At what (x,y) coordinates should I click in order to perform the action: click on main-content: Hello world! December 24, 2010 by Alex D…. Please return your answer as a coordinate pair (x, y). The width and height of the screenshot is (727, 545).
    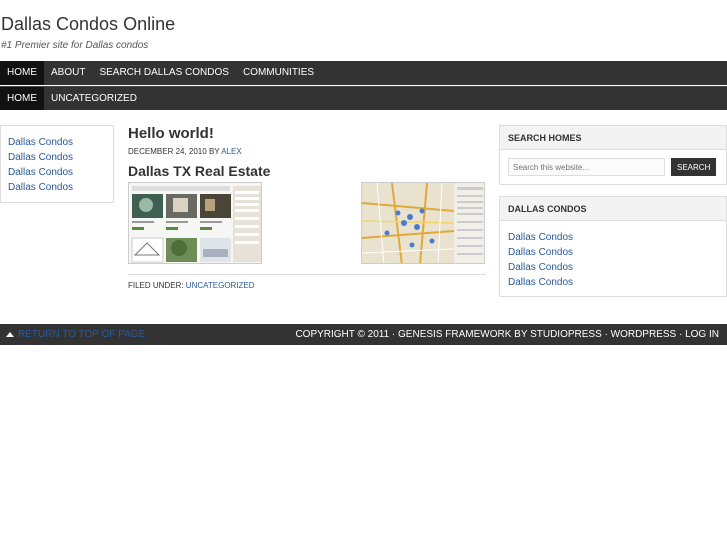
    Looking at the image, I should click on (307, 207).